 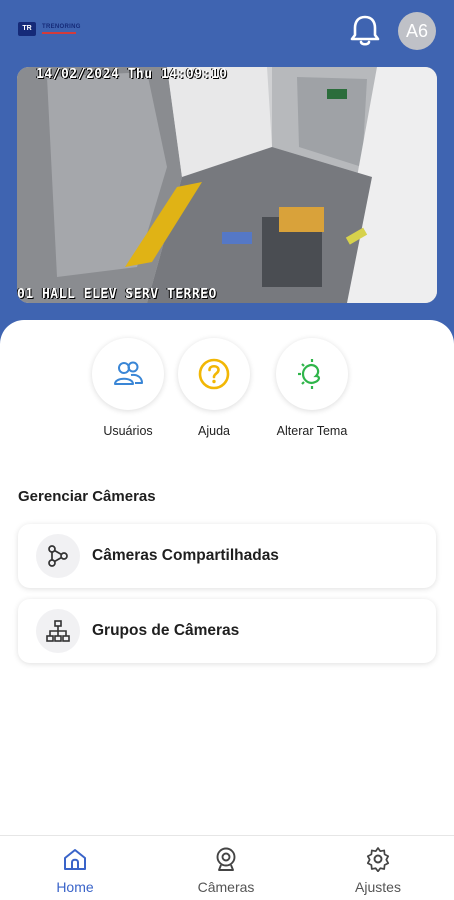 What do you see at coordinates (58, 631) in the screenshot?
I see `hierarchy-icon` at bounding box center [58, 631].